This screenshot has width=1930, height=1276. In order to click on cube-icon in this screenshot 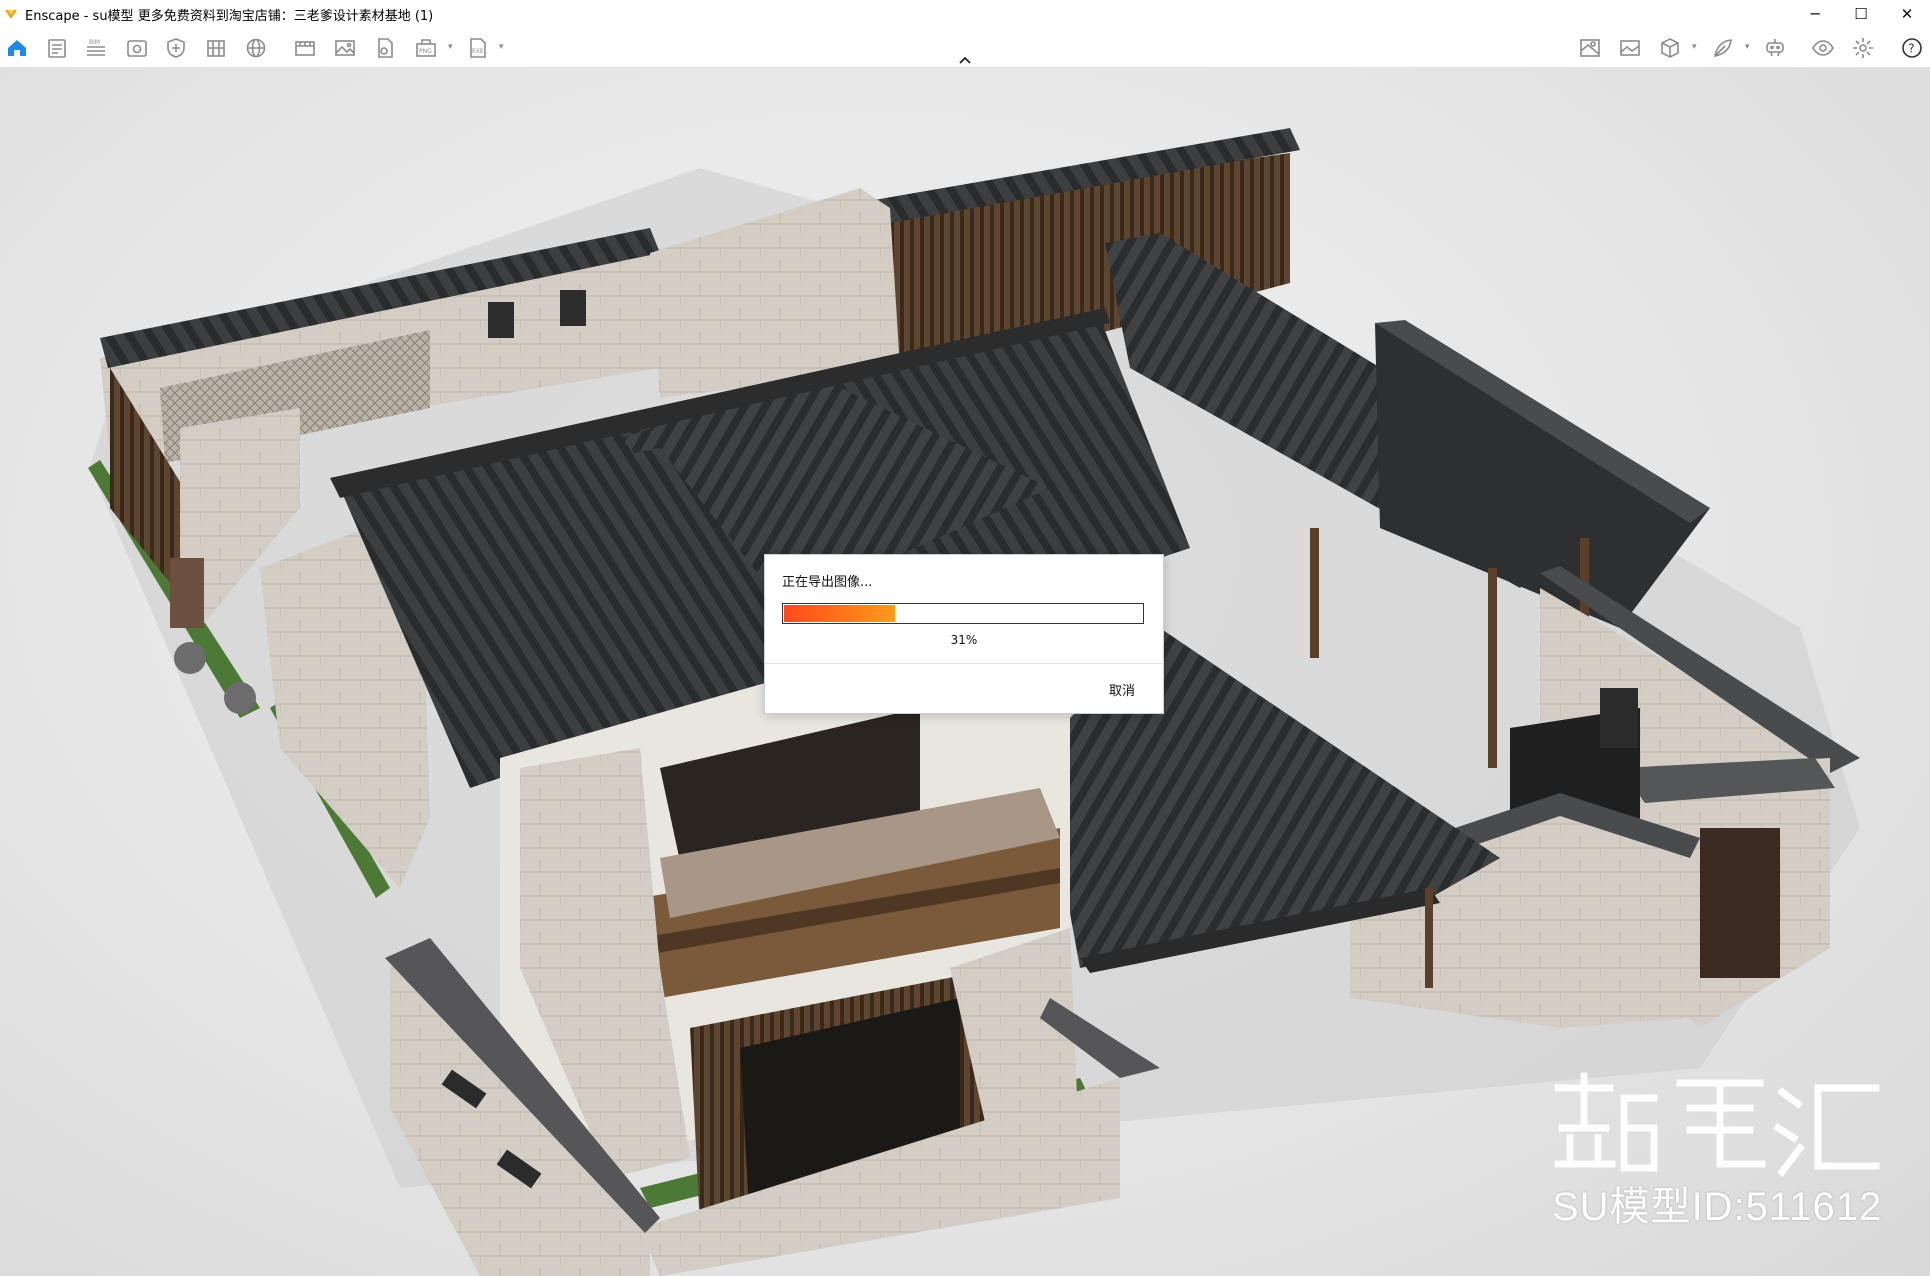, I will do `click(1670, 48)`.